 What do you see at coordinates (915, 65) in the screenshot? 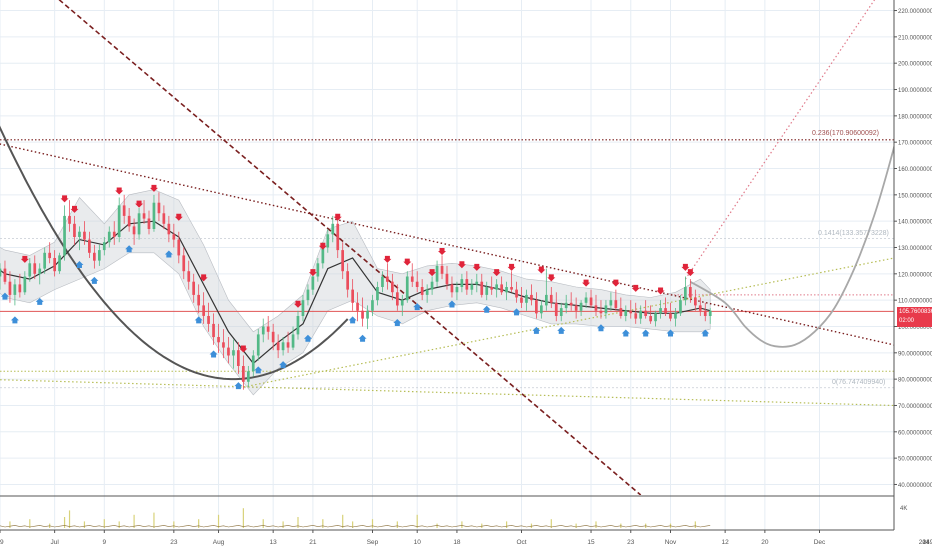
I see `price-tick-label: 200.00000000` at bounding box center [915, 65].